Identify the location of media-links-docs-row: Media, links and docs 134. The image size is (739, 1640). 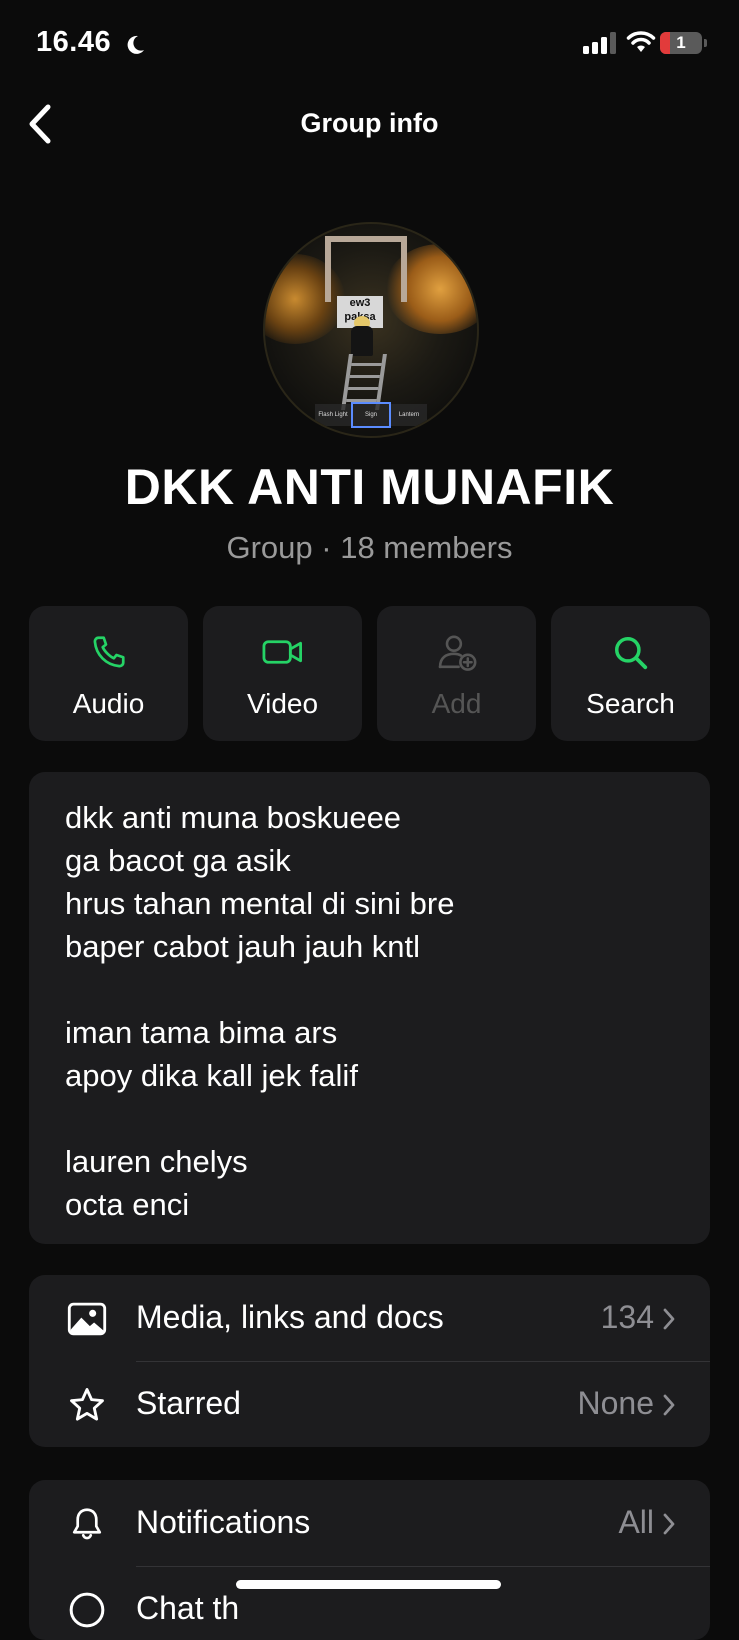
(369, 1318).